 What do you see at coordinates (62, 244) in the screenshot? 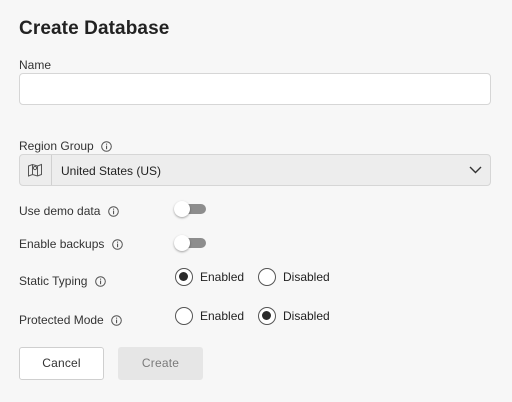
I see `enable-backups-label: Enable backups` at bounding box center [62, 244].